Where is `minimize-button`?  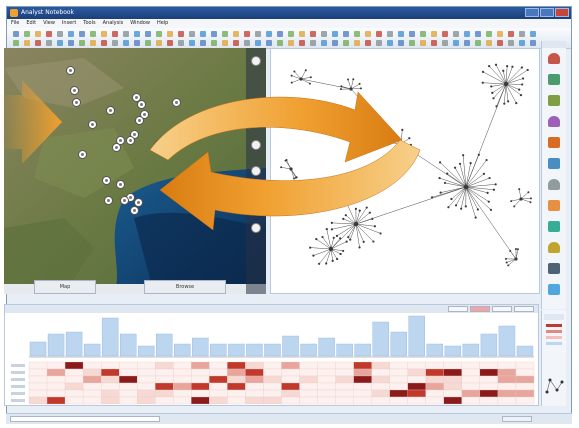 minimize-button is located at coordinates (532, 12).